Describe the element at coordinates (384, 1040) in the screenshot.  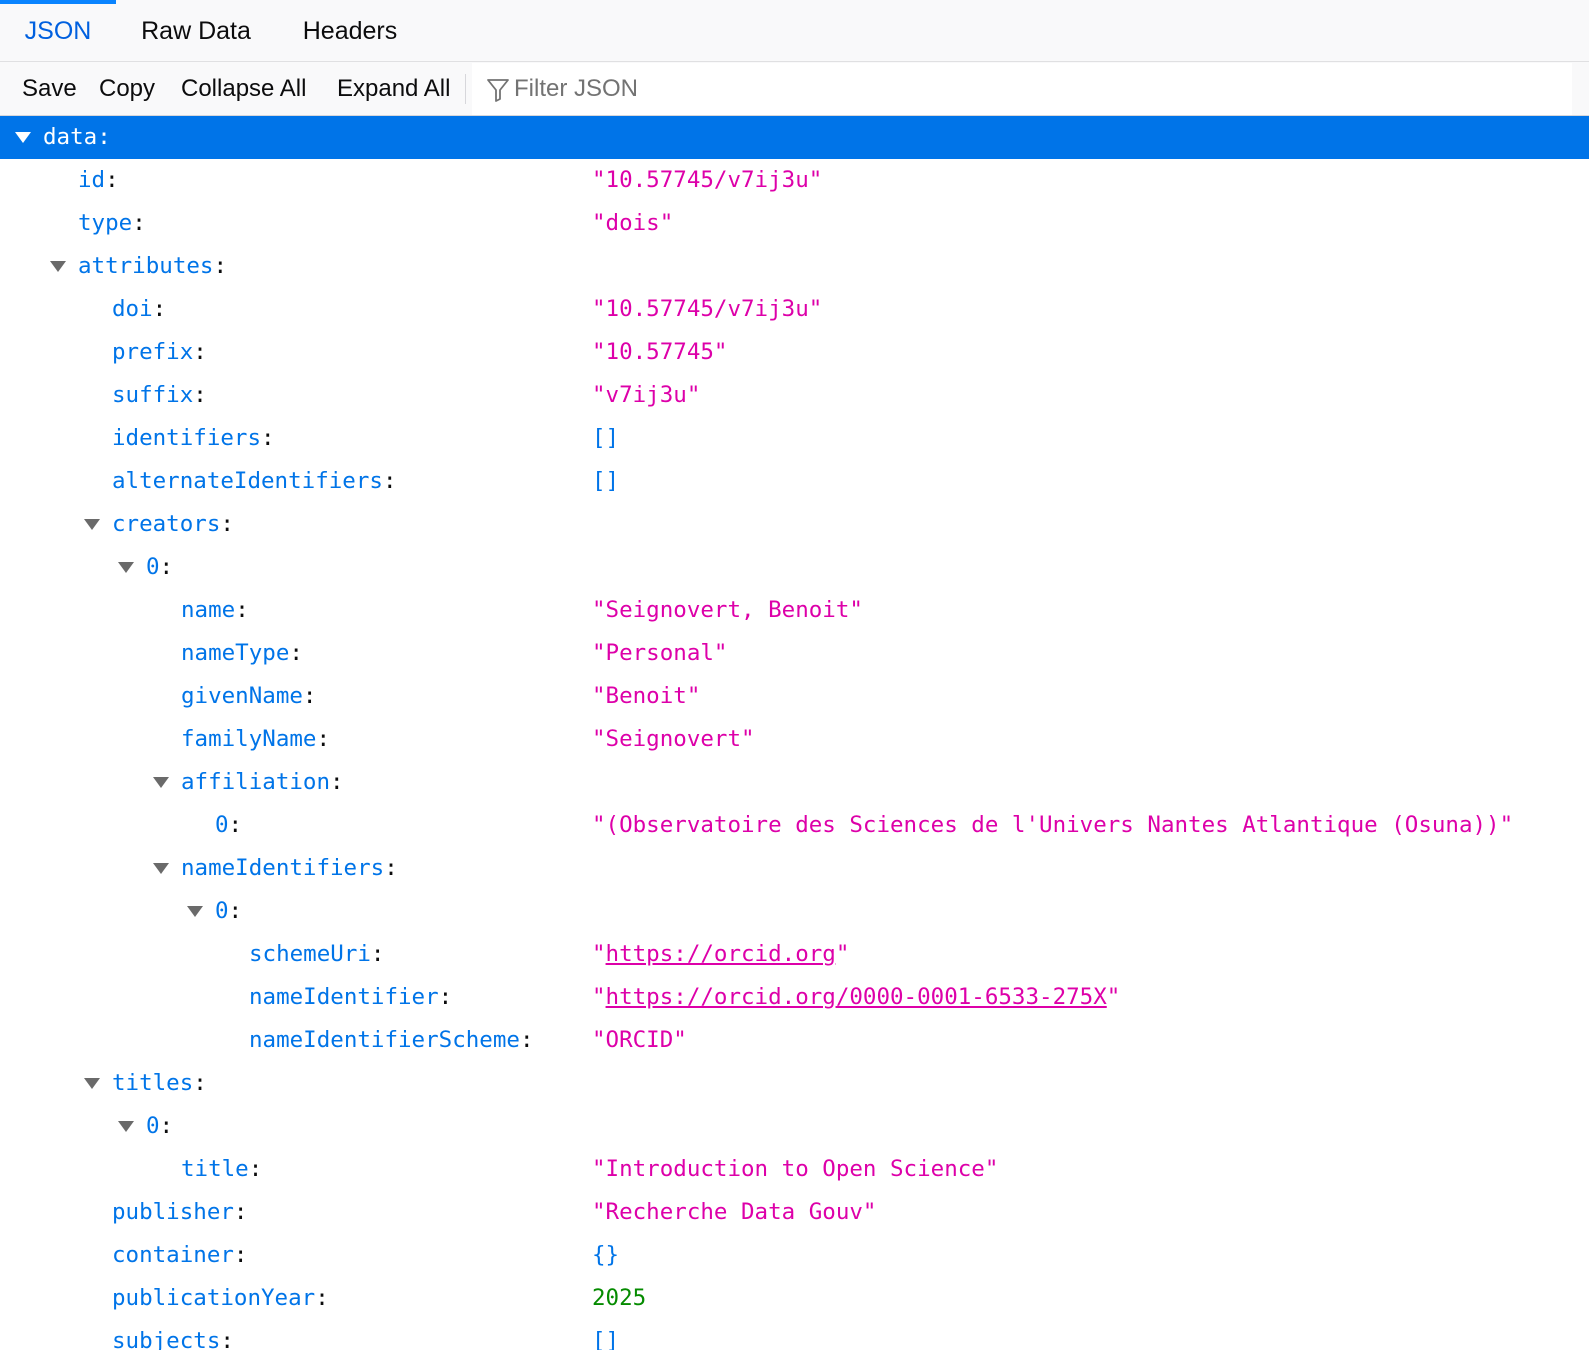
I see `row-key: nameIdentifierScheme` at that location.